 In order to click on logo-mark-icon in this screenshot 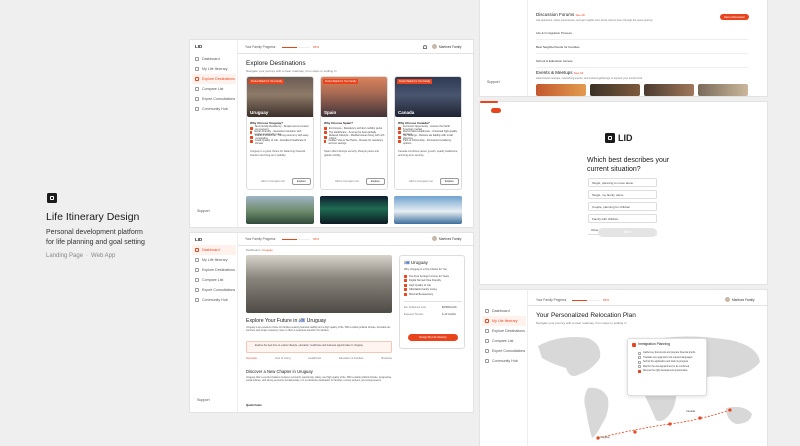, I will do `click(610, 138)`.